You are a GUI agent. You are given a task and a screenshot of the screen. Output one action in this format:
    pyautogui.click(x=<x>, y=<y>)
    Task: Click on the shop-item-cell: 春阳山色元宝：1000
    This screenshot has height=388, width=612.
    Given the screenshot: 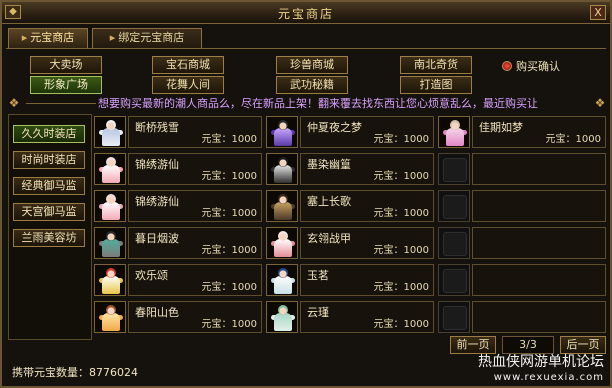 What is the action you would take?
    pyautogui.click(x=179, y=318)
    